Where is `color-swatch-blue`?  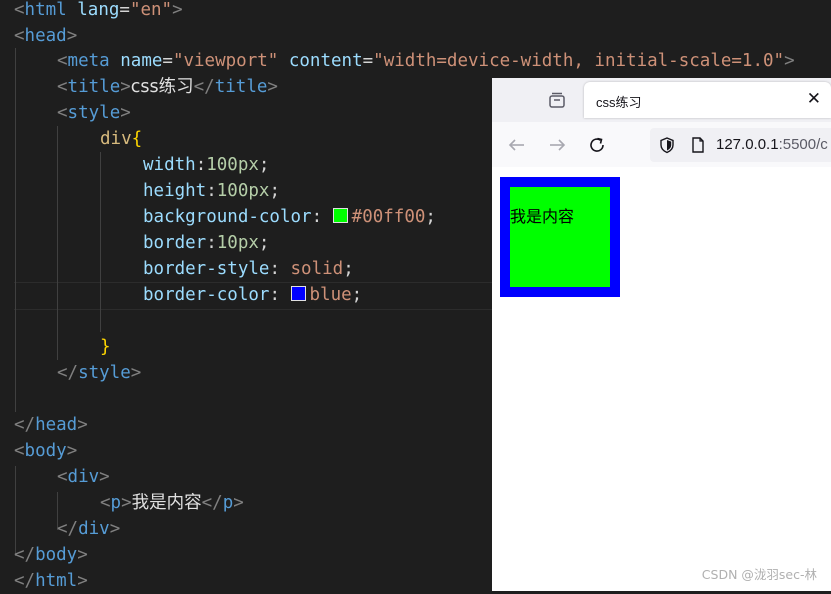 color-swatch-blue is located at coordinates (298, 293).